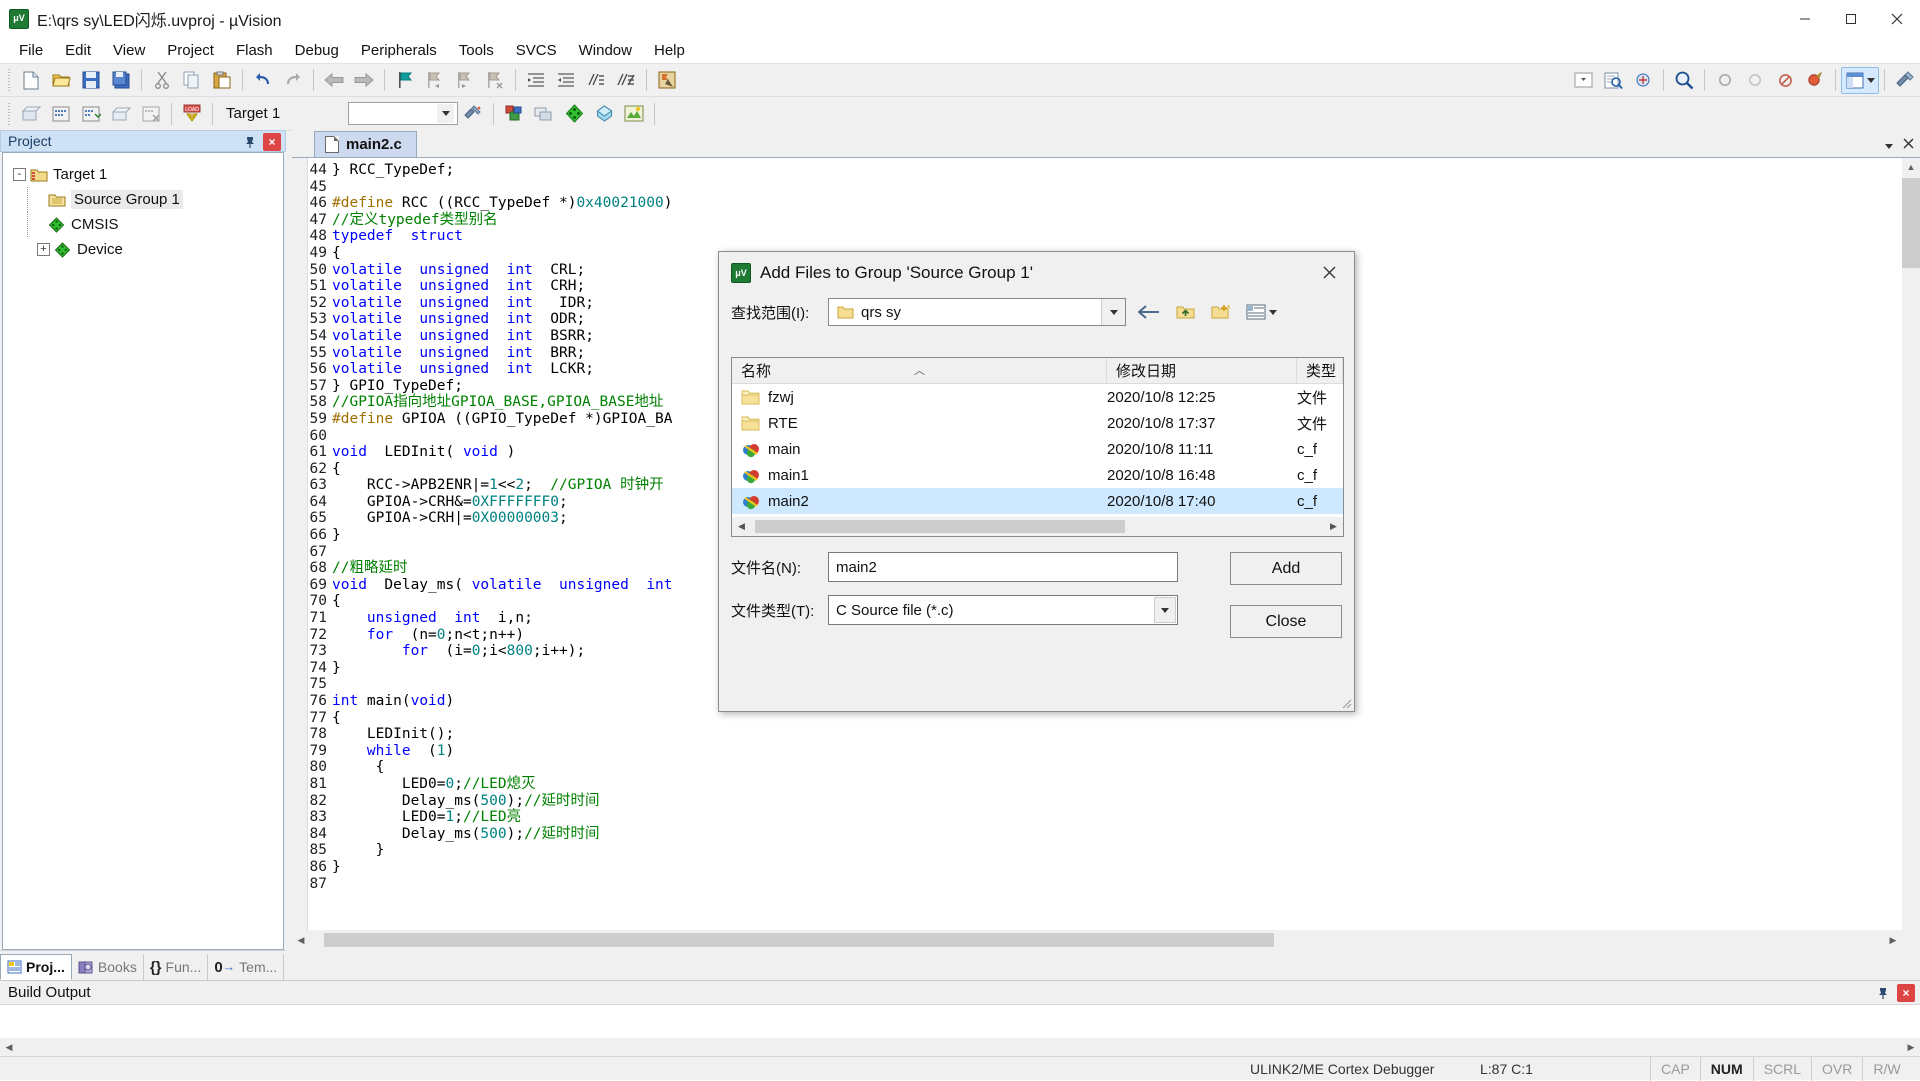 The width and height of the screenshot is (1920, 1081). I want to click on resize-grip, so click(1345, 702).